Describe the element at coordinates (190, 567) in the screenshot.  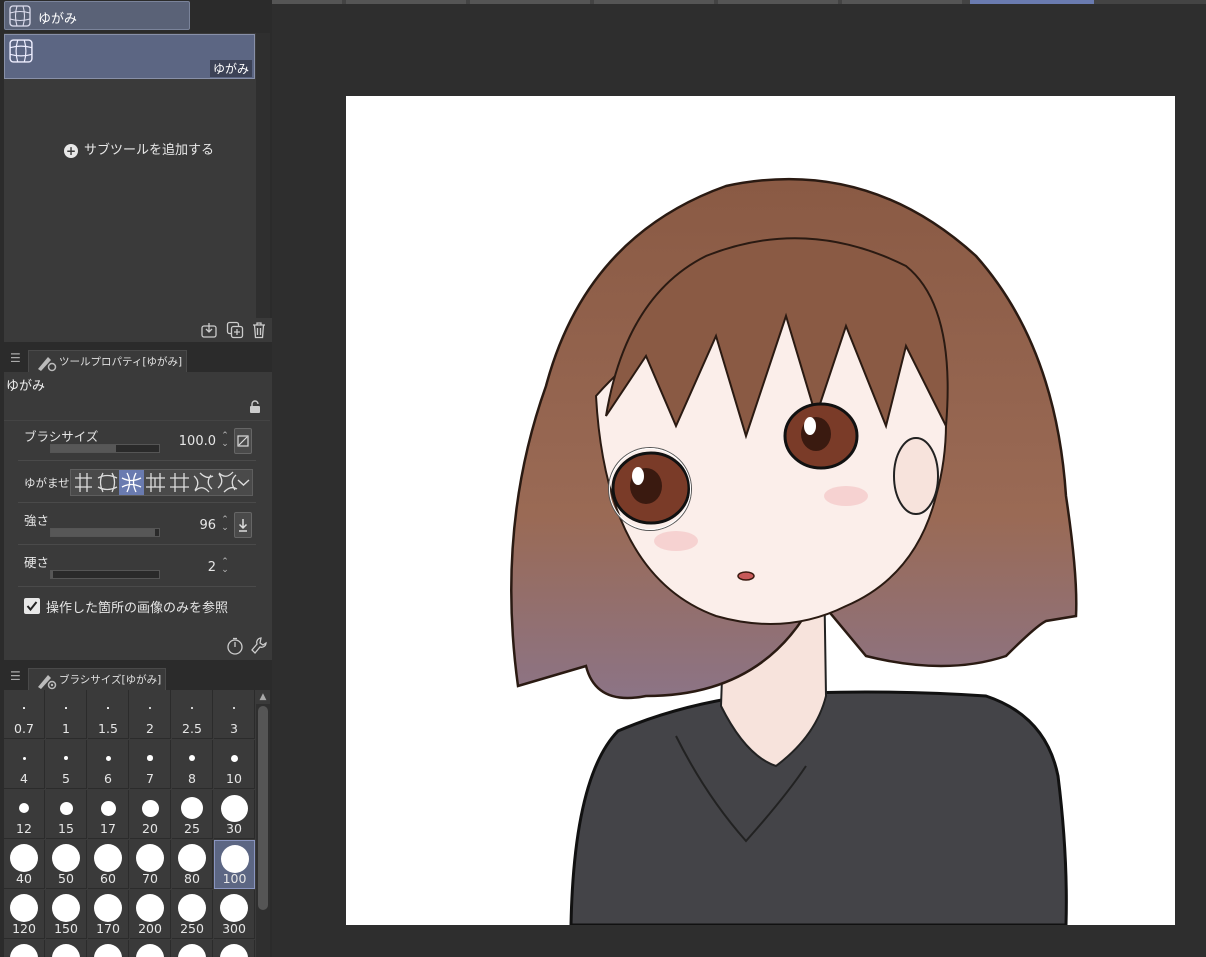
I see `hardness-value: 2` at that location.